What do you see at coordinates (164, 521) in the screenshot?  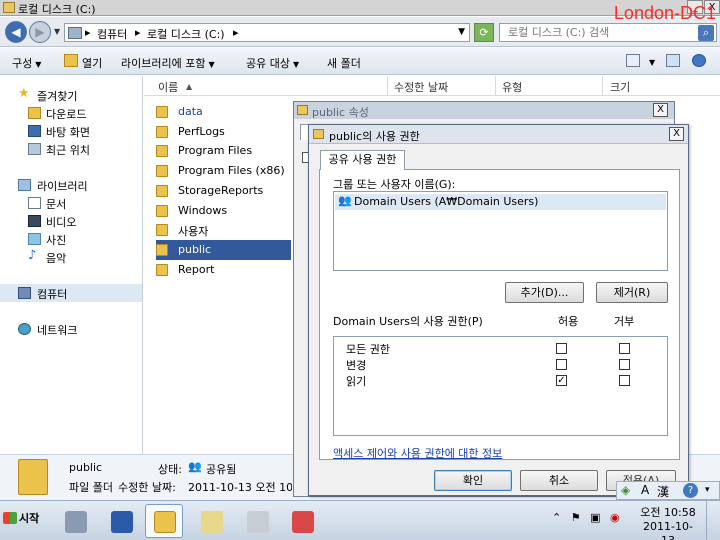 I see `taskbar-explorer` at bounding box center [164, 521].